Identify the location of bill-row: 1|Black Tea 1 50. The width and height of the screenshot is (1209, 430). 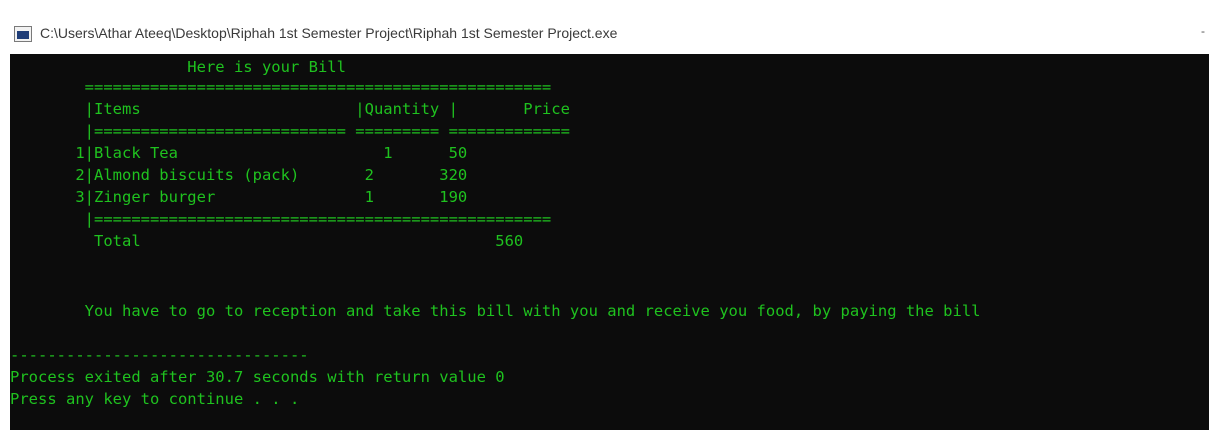
(239, 153).